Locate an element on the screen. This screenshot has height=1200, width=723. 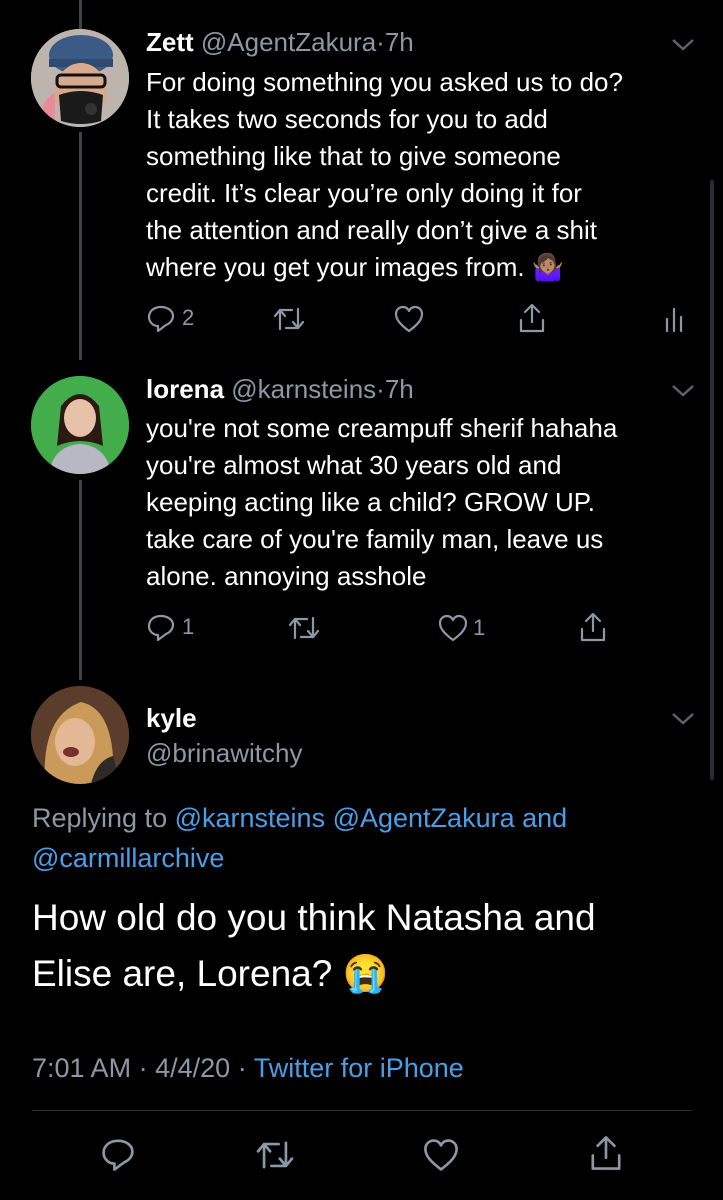
text-line: It takes two seconds for you to add is located at coordinates (347, 119).